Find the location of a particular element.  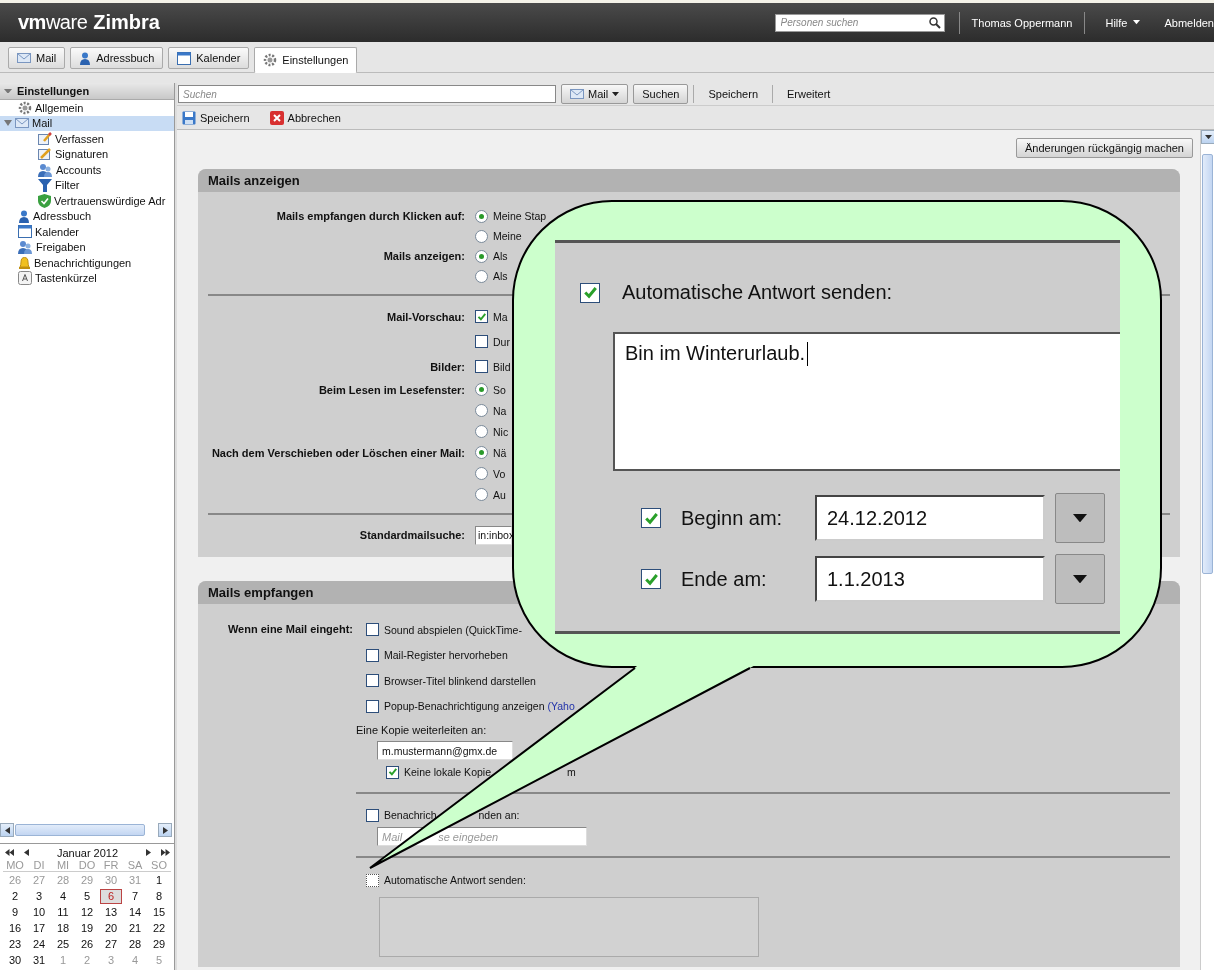

calendar-day: 25 is located at coordinates (63, 944).